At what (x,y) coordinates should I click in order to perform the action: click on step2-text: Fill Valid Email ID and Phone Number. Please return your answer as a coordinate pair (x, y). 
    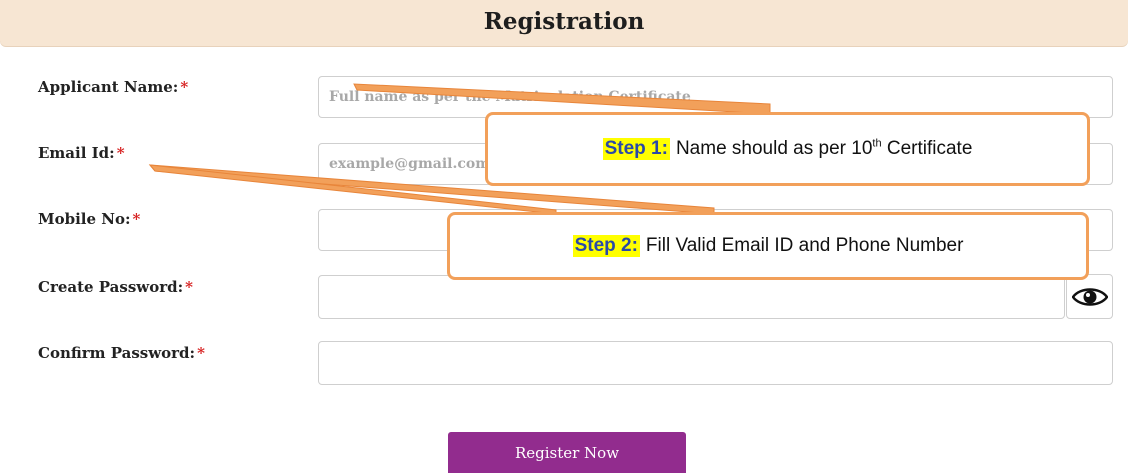
    Looking at the image, I should click on (804, 245).